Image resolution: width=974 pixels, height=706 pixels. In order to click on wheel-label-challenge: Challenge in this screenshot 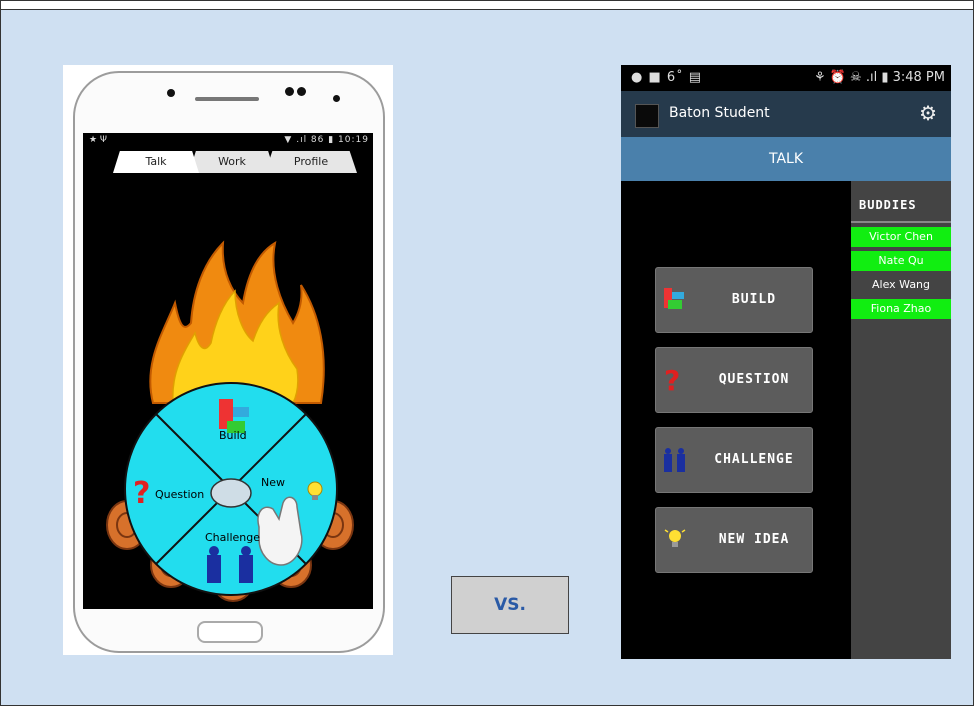, I will do `click(232, 537)`.